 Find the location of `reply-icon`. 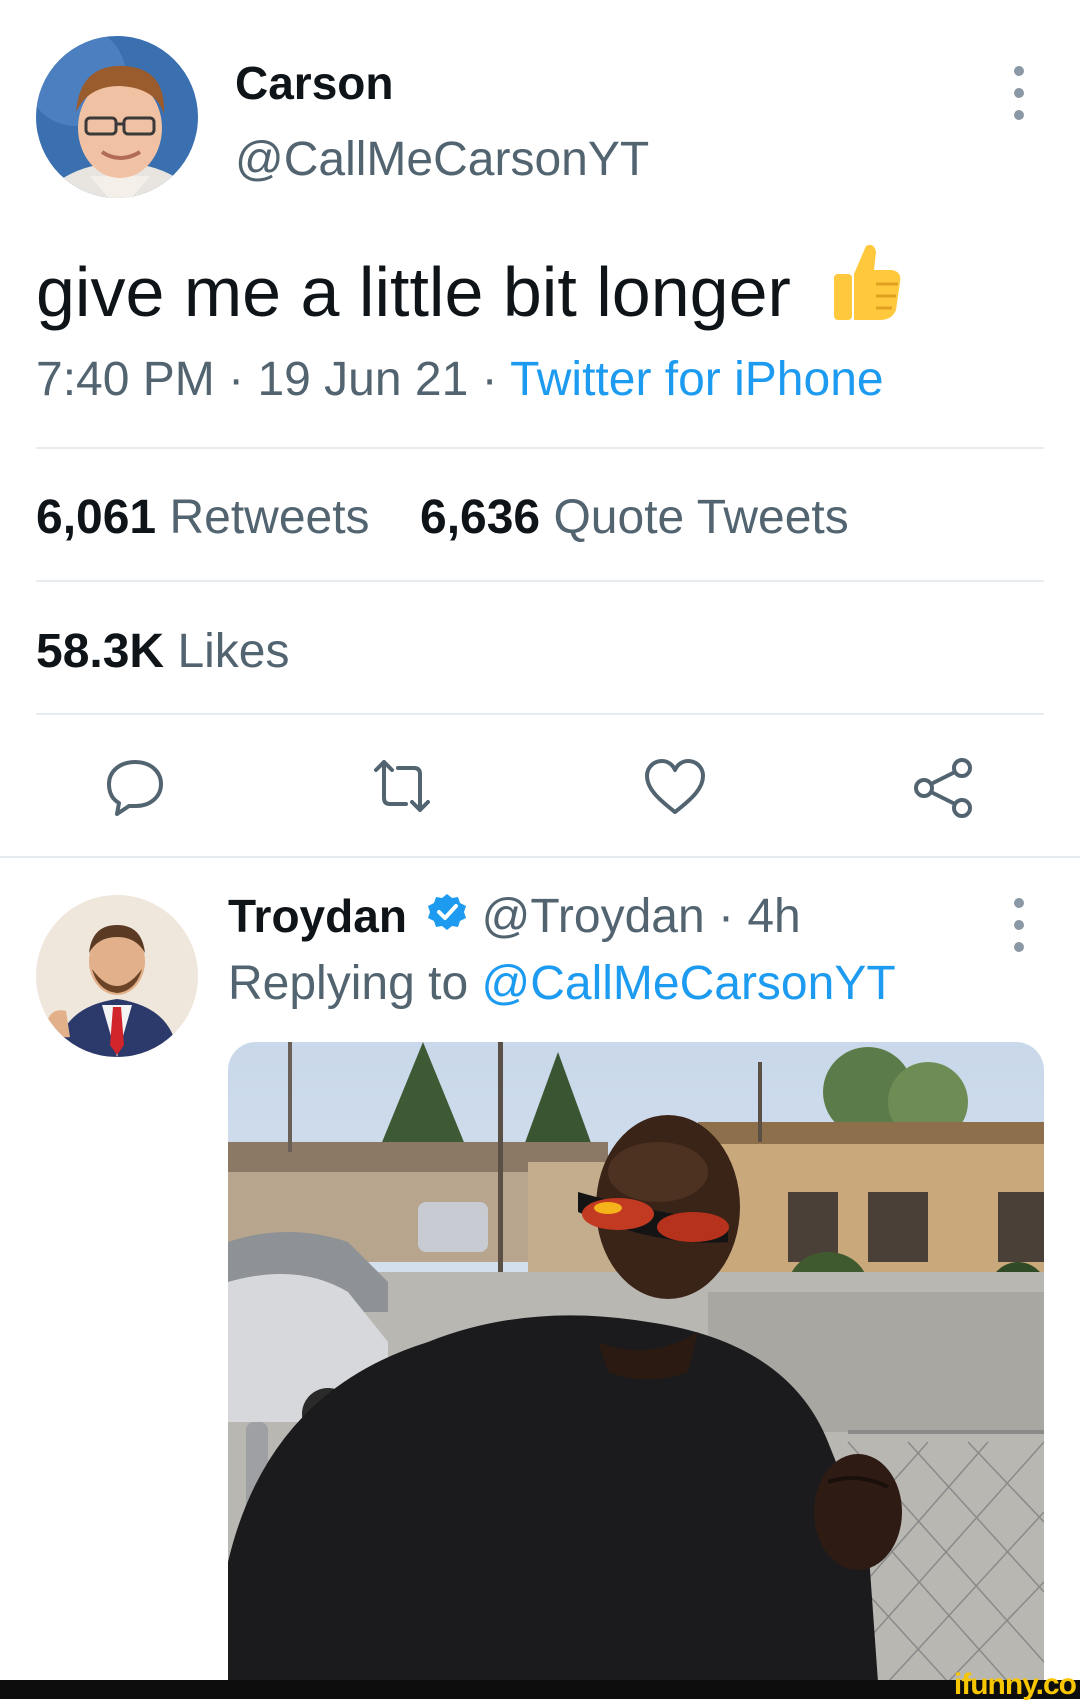

reply-icon is located at coordinates (135, 786).